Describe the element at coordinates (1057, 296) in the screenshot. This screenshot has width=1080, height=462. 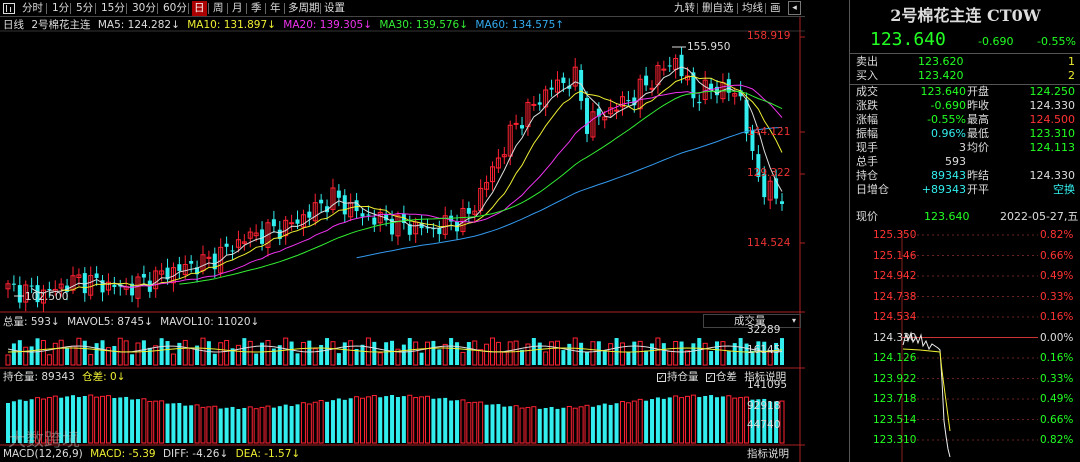
I see `mini-pct-tick: 0.33%` at that location.